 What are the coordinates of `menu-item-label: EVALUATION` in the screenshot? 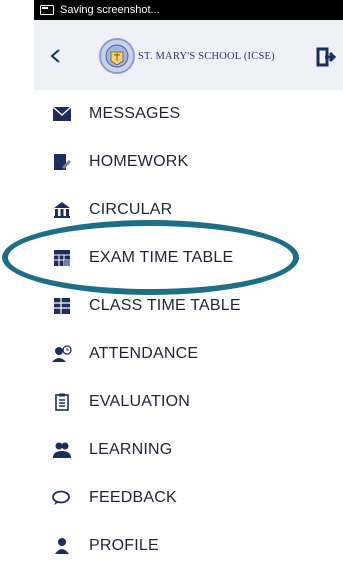 It's located at (139, 401).